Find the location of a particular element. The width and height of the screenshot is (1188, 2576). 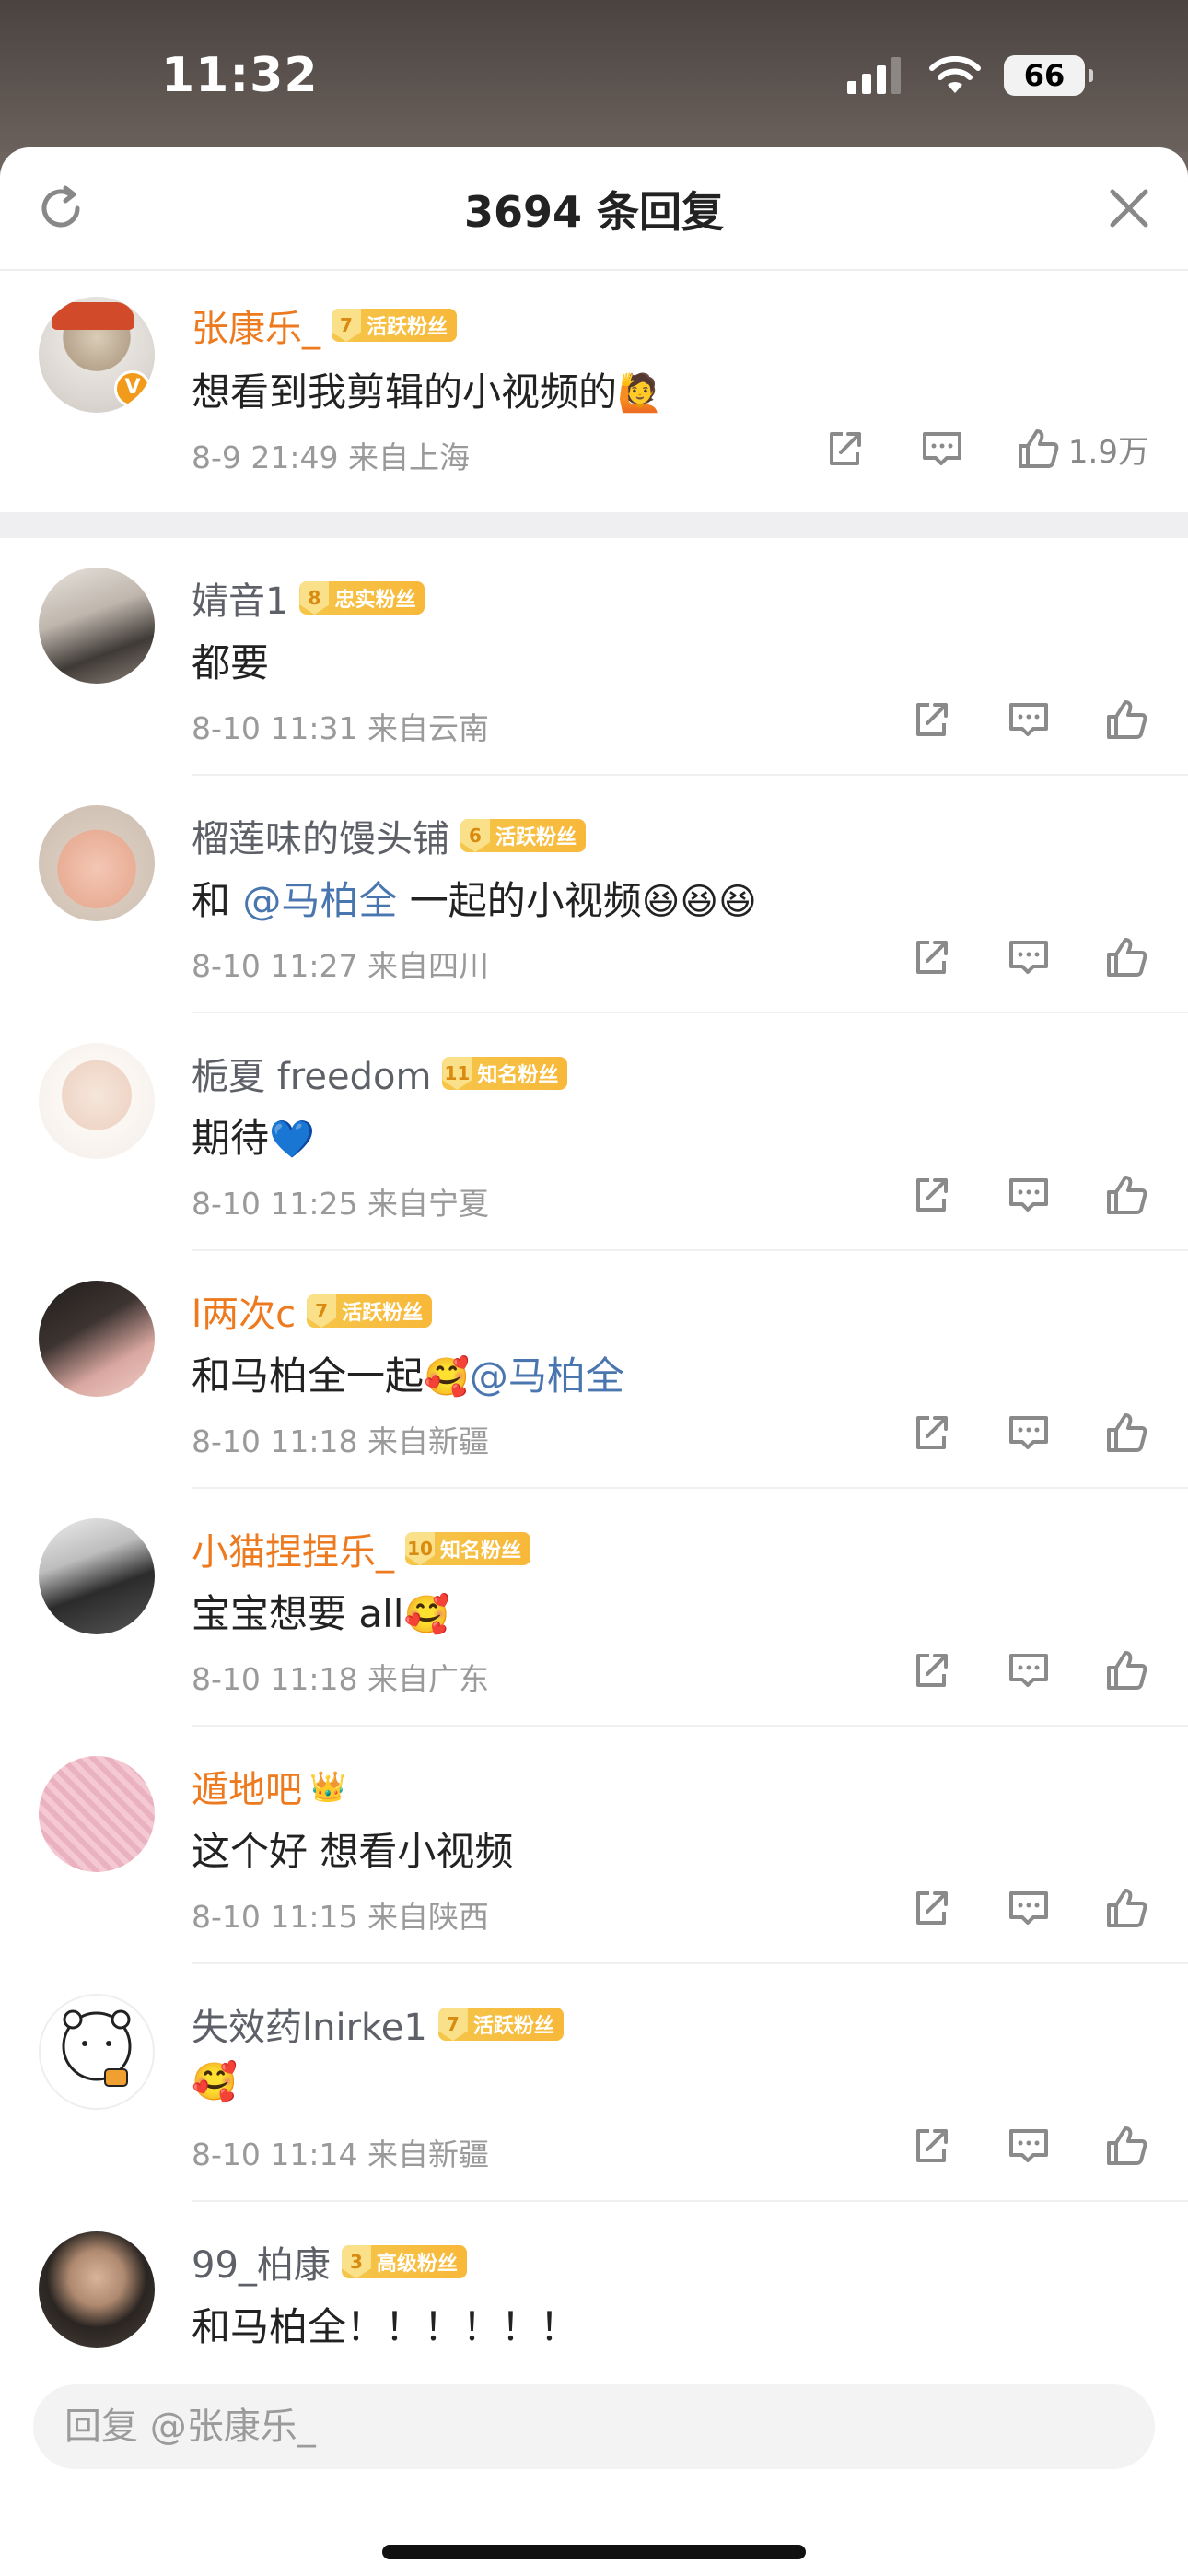

comment-text: 🥰 is located at coordinates (215, 2080).